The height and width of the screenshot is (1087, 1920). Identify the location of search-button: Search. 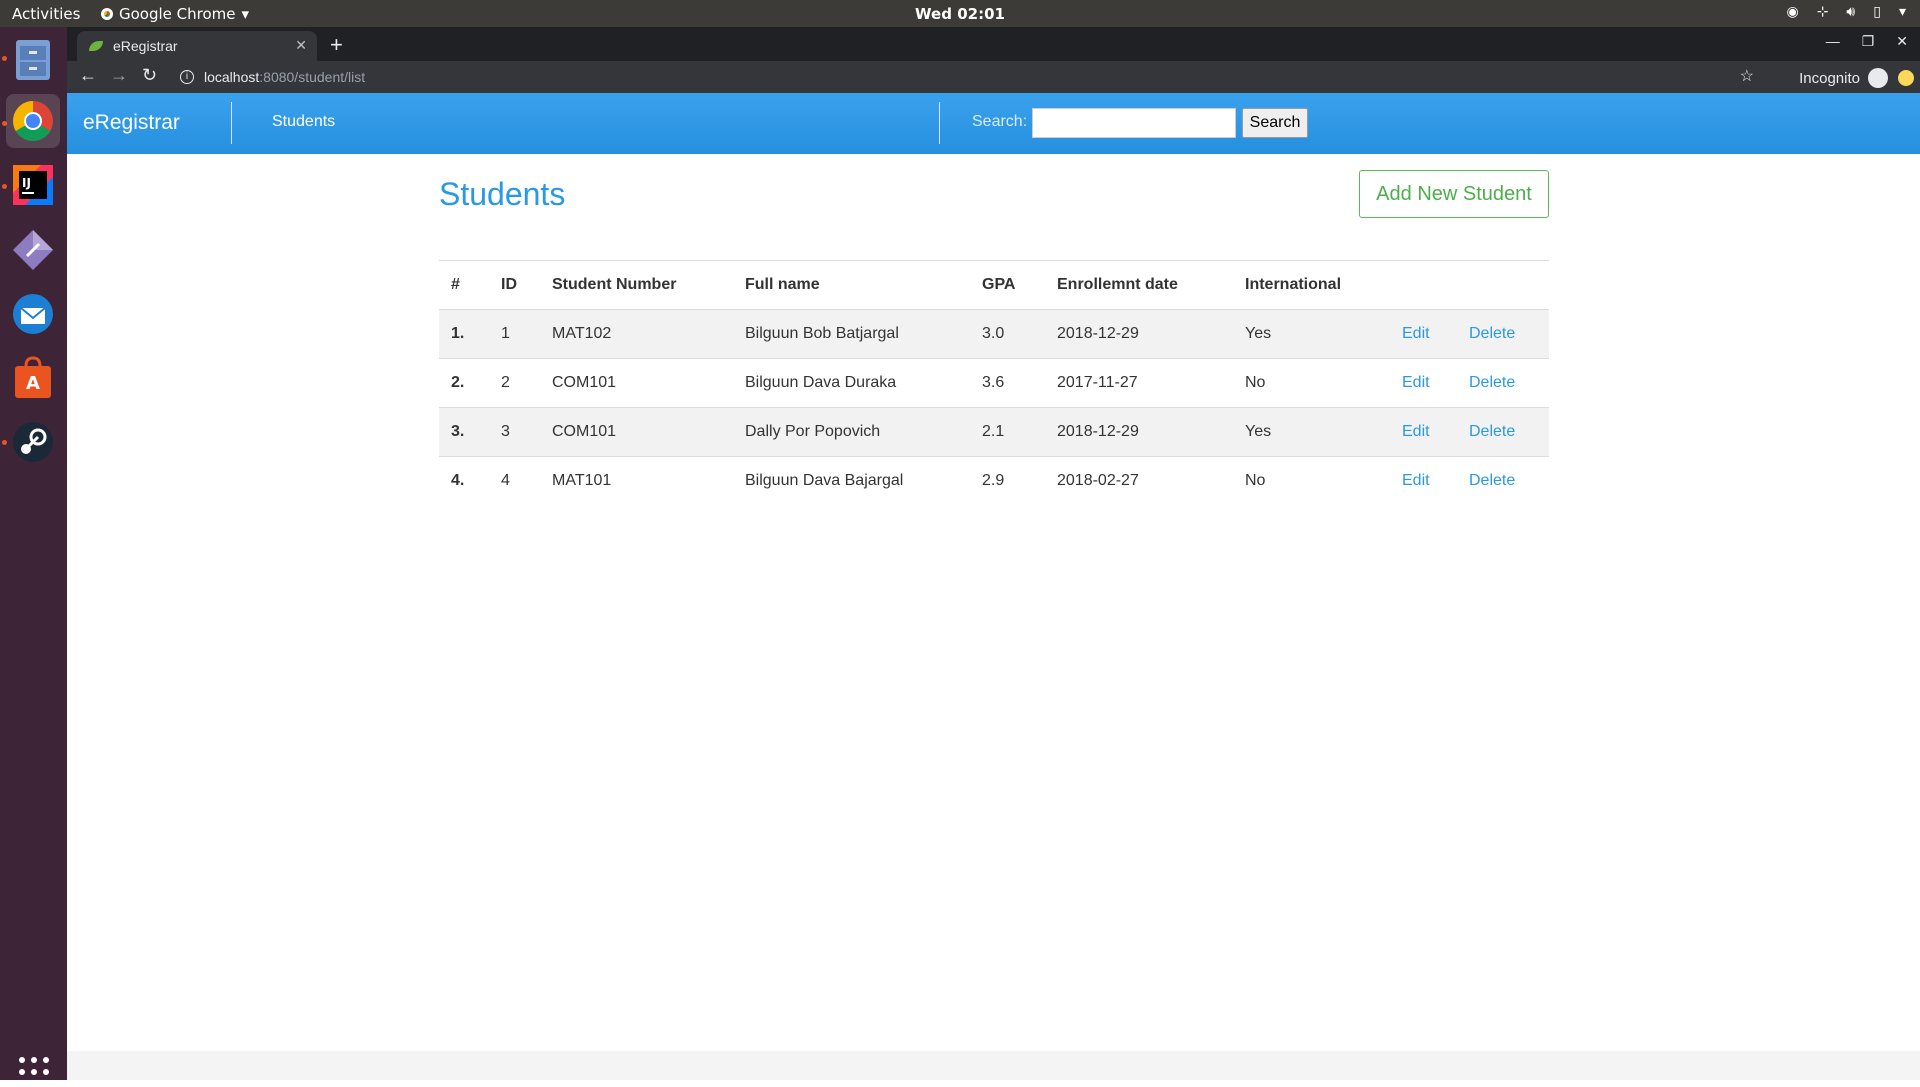
(1275, 123).